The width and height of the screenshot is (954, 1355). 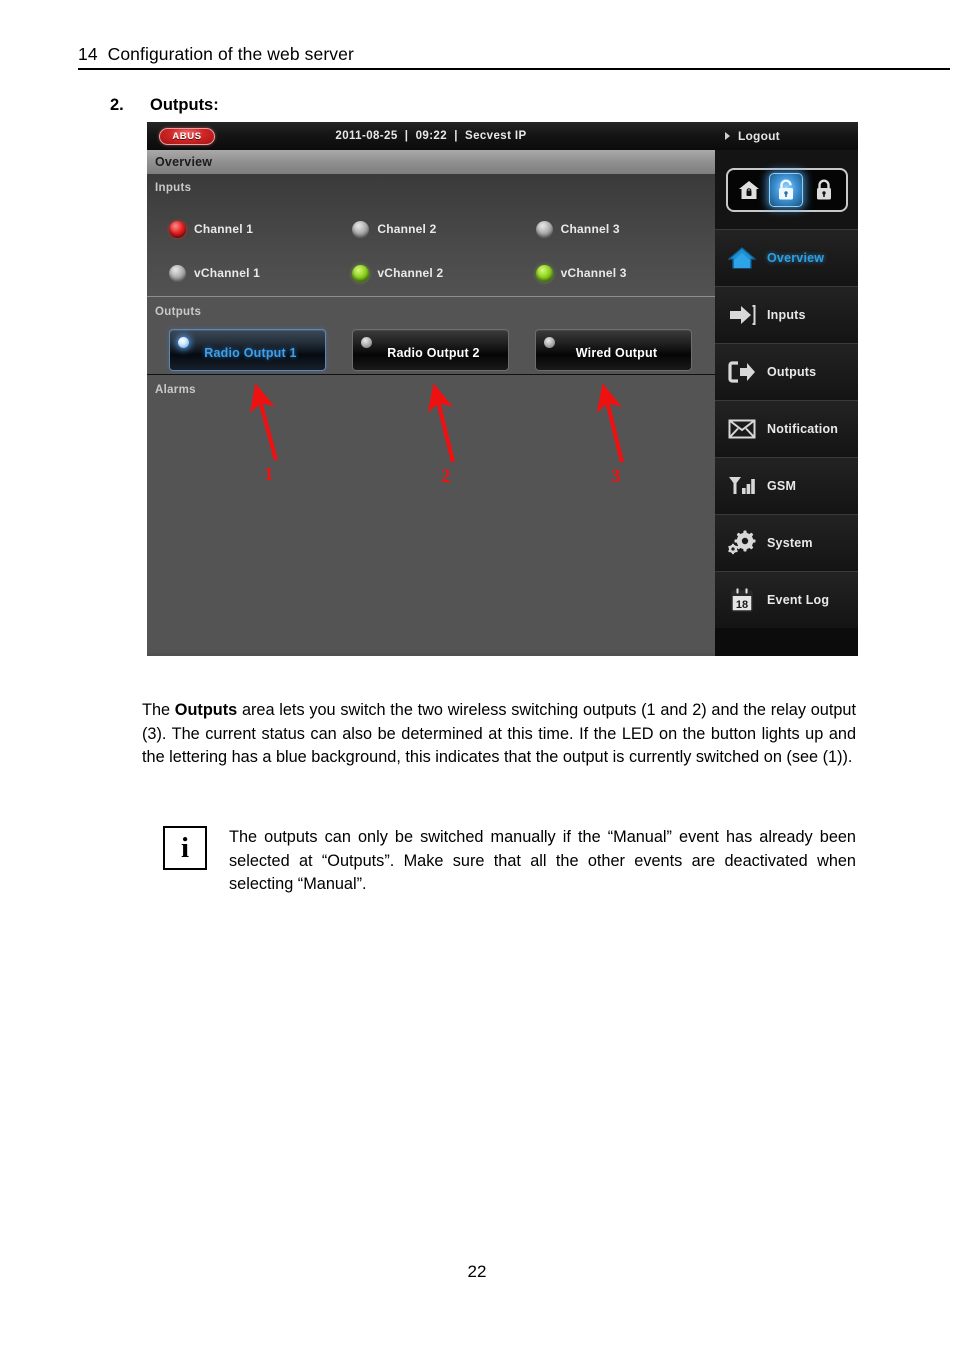 I want to click on sidebar-item-event-log: 18 Event Log, so click(x=786, y=599).